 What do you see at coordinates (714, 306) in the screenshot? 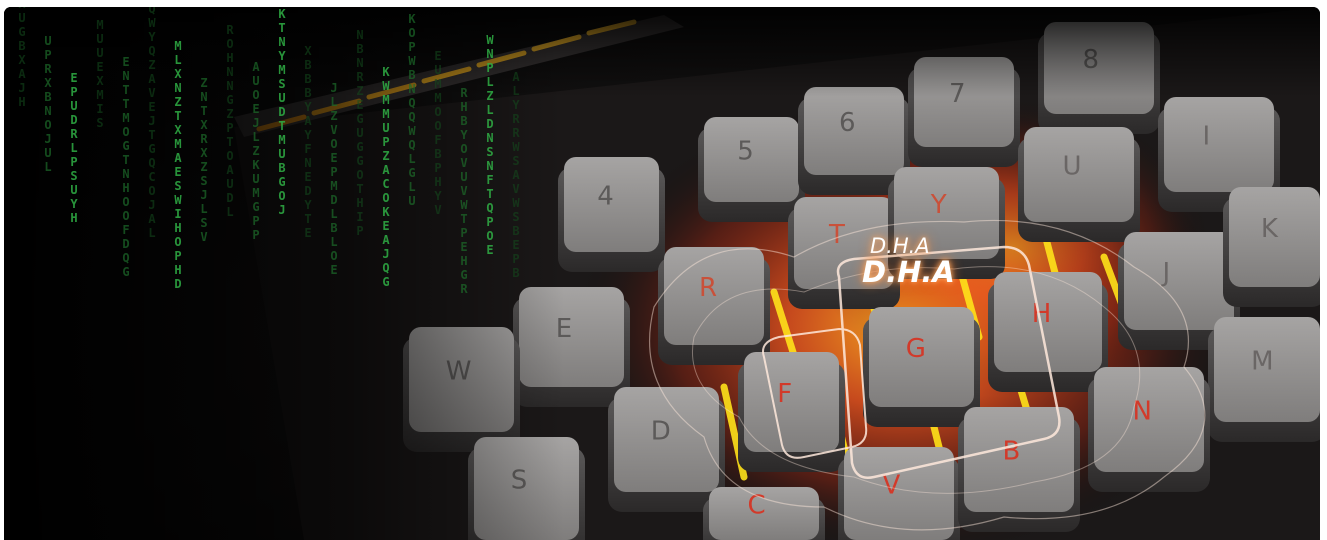
I see `keycap: R` at bounding box center [714, 306].